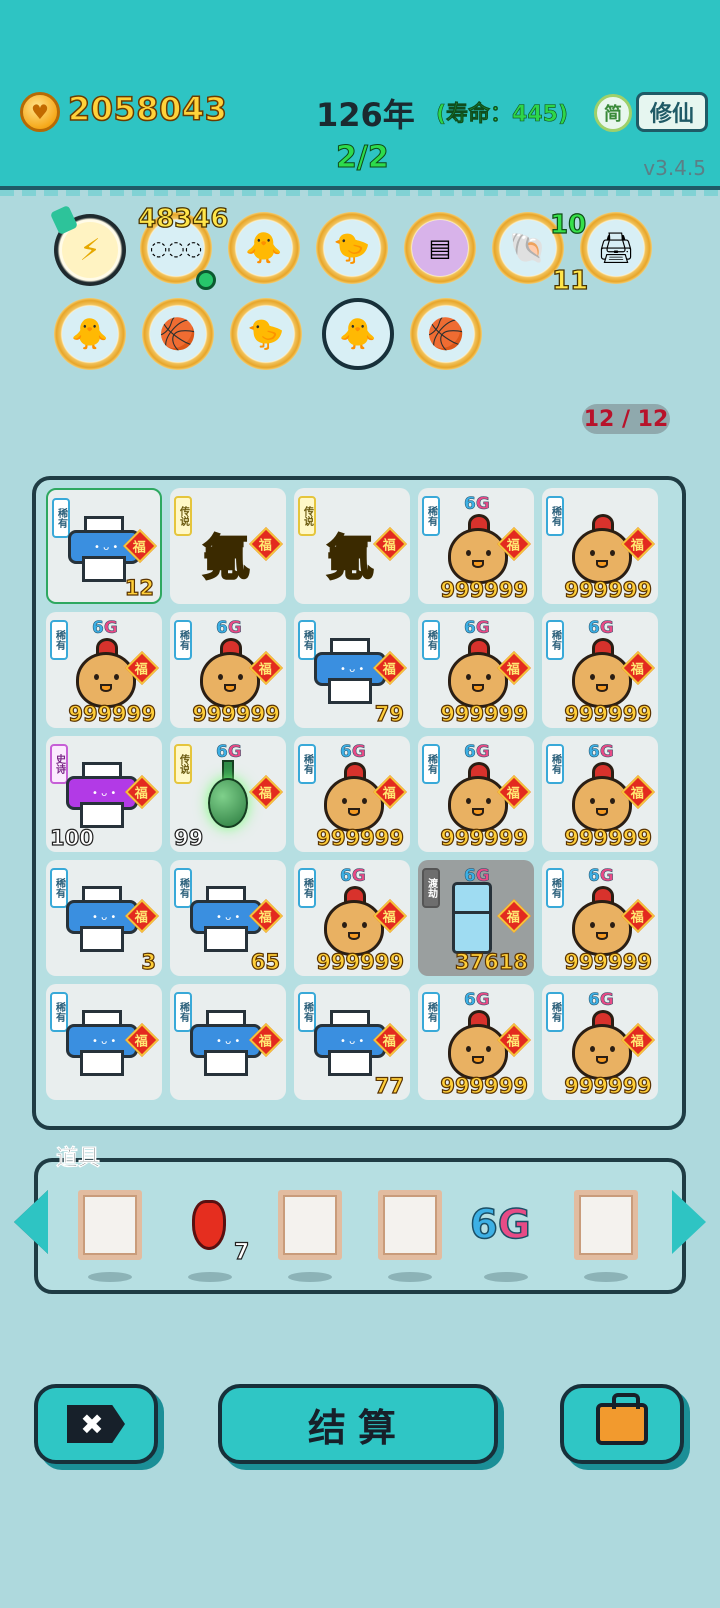  Describe the element at coordinates (613, 113) in the screenshot. I see `simplified-toggle-button: 简` at that location.